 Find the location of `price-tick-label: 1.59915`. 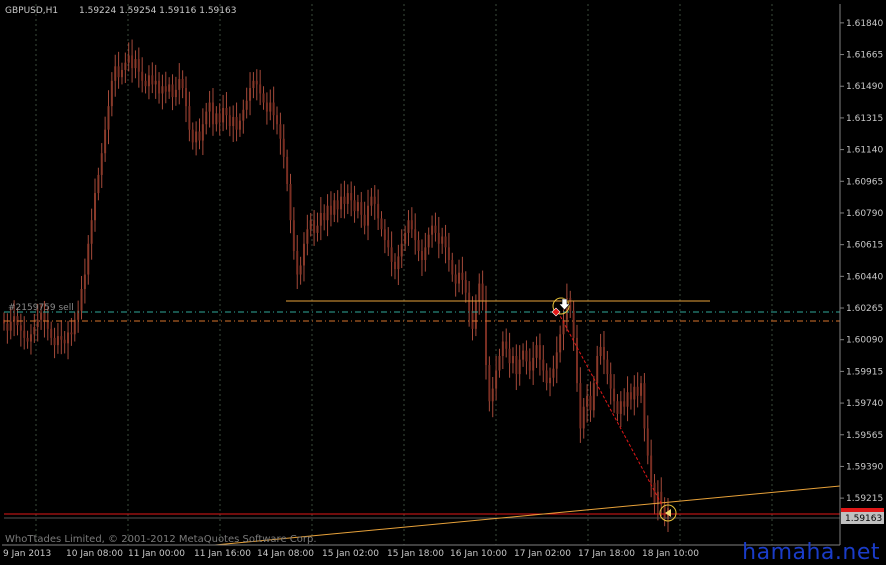

price-tick-label: 1.59915 is located at coordinates (864, 372).